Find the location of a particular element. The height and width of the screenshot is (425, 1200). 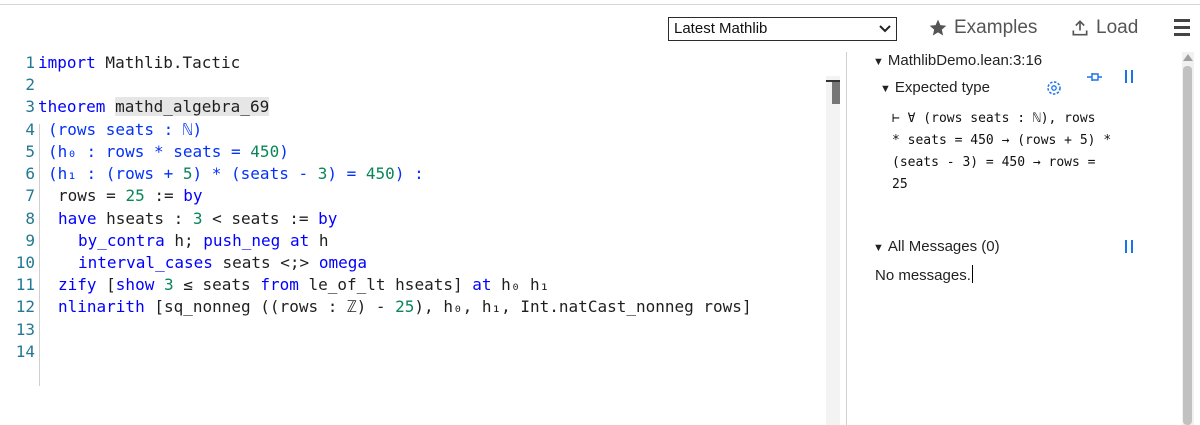

line-number: 14 is located at coordinates (25, 351).